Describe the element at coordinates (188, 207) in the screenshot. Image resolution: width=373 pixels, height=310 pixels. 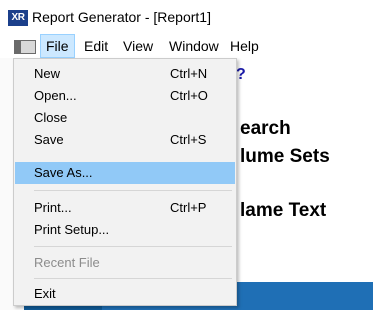
I see `menu-item-shortcut: Ctrl+P` at that location.